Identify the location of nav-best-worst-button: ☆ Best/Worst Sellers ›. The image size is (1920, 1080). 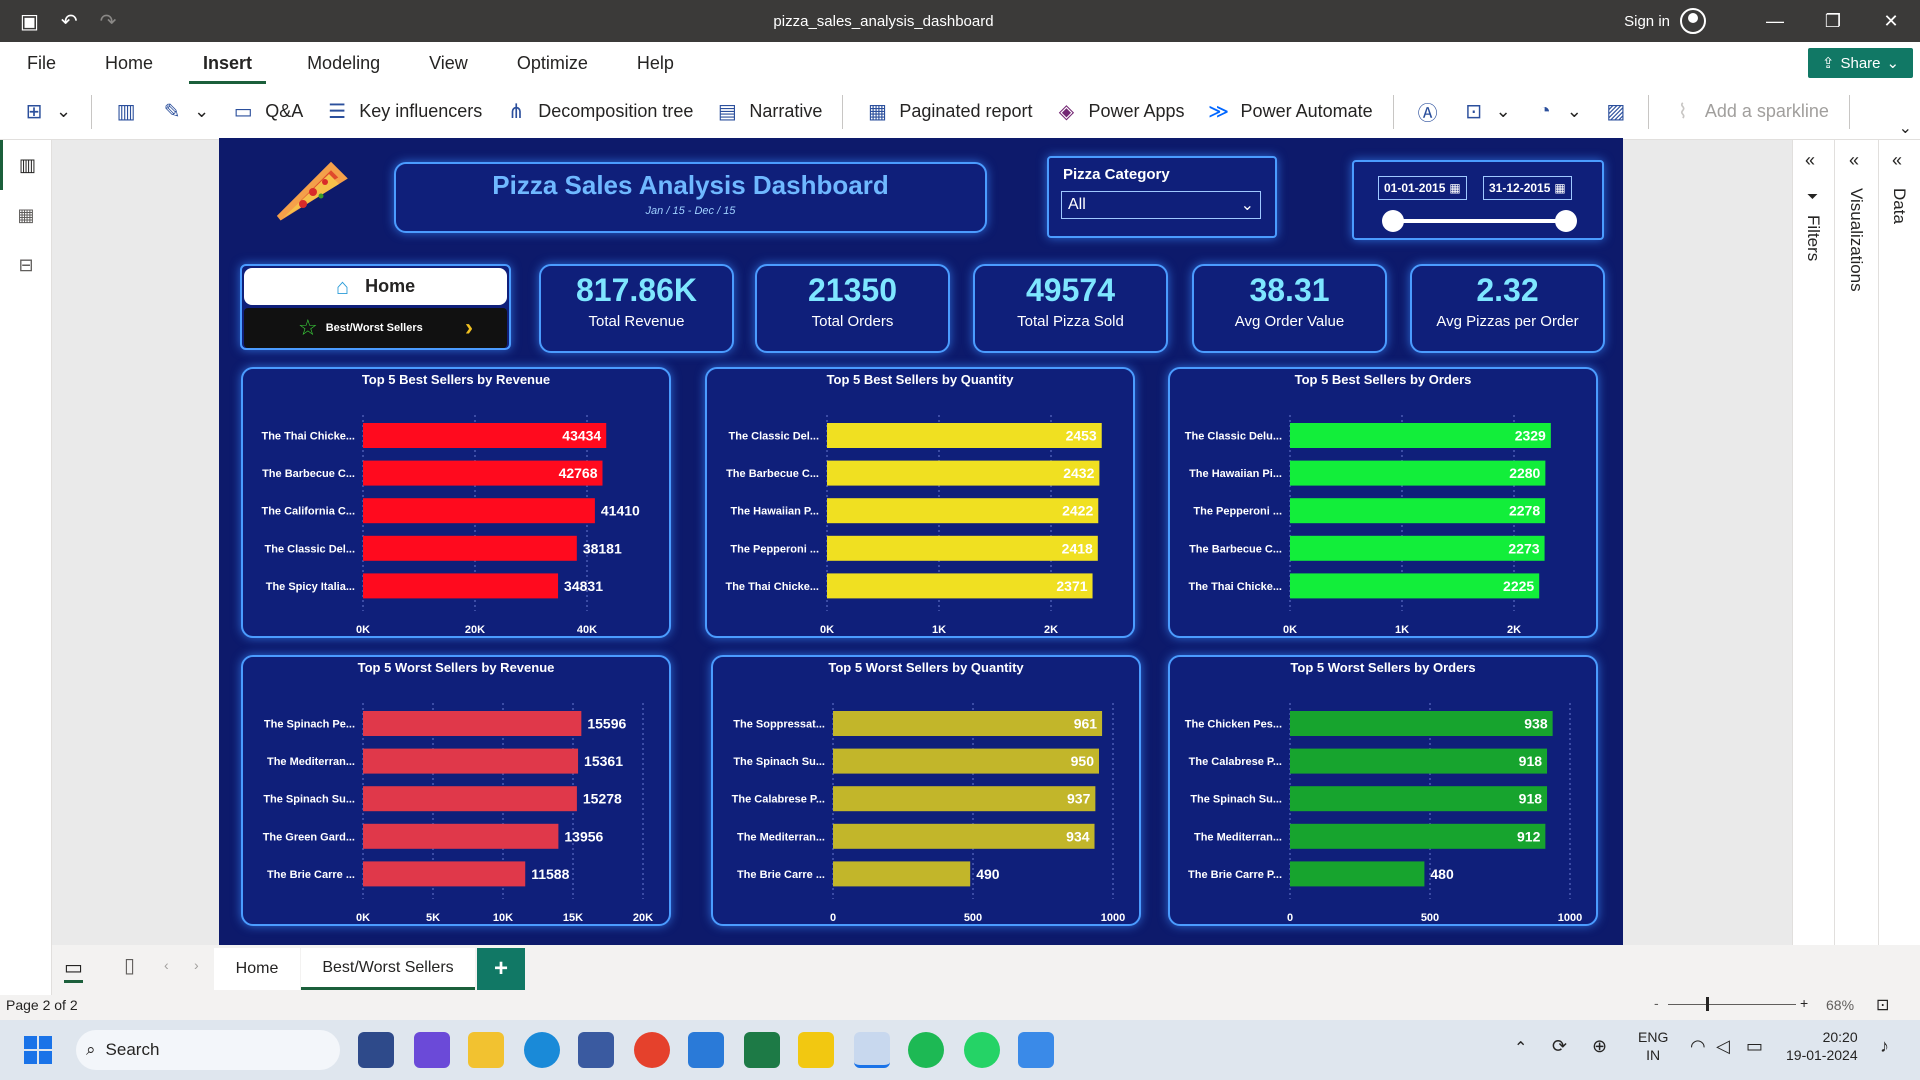
(375, 328).